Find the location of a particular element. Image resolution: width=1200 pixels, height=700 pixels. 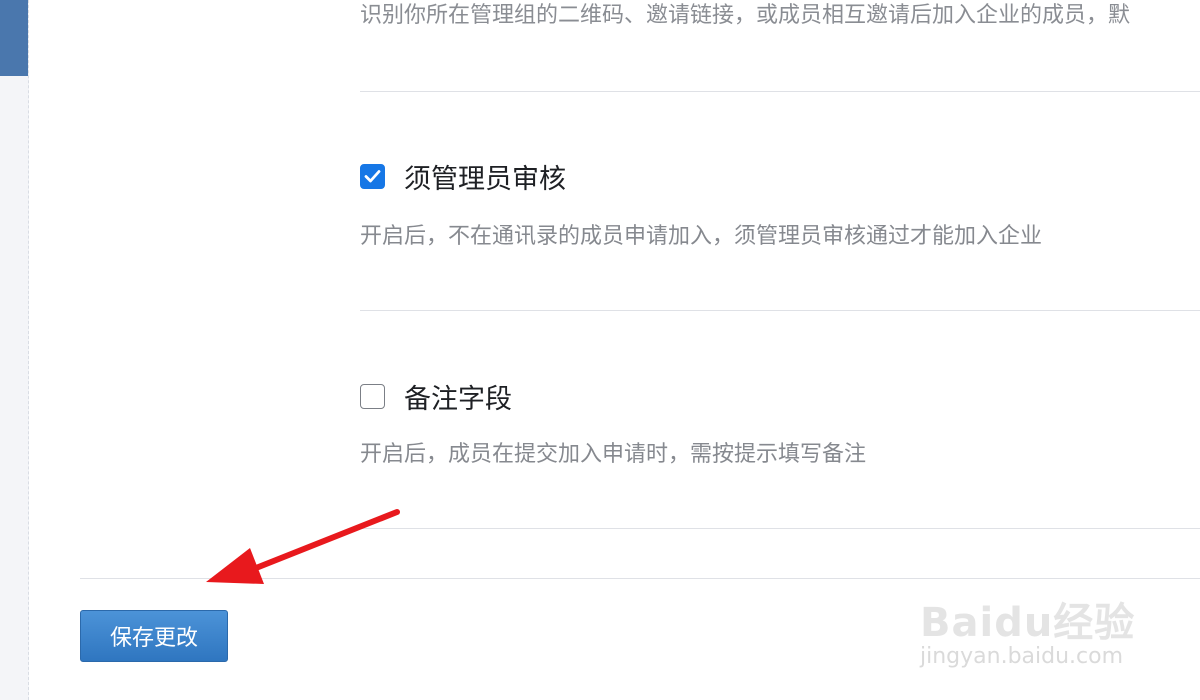

watermark-logo: Baidu经验 is located at coordinates (1028, 623).